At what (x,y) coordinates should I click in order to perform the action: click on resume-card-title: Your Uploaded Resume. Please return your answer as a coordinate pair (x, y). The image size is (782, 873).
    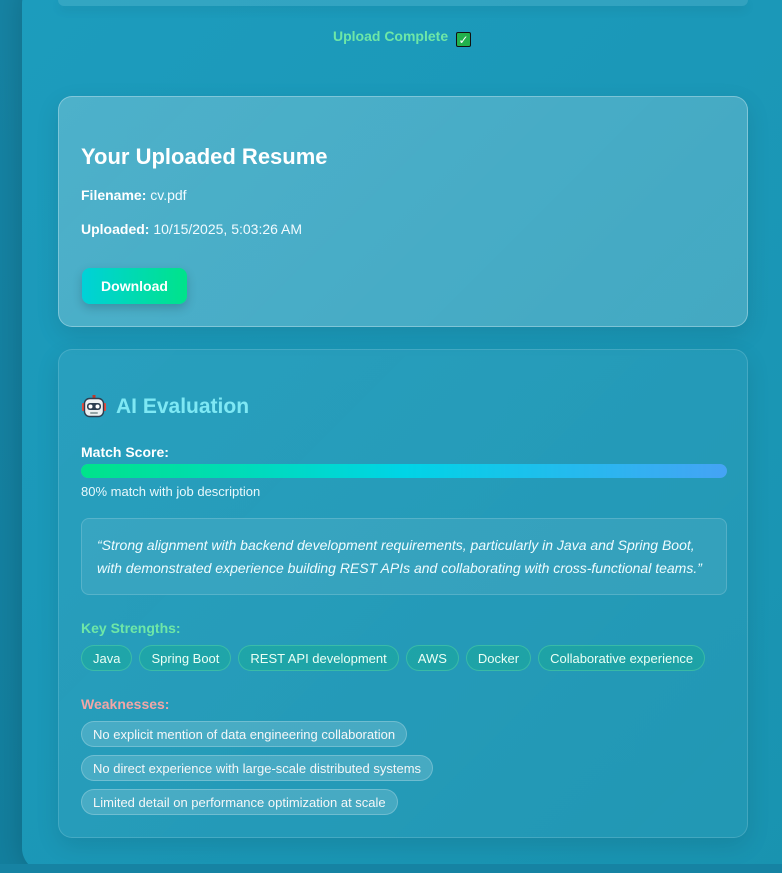
    Looking at the image, I should click on (204, 156).